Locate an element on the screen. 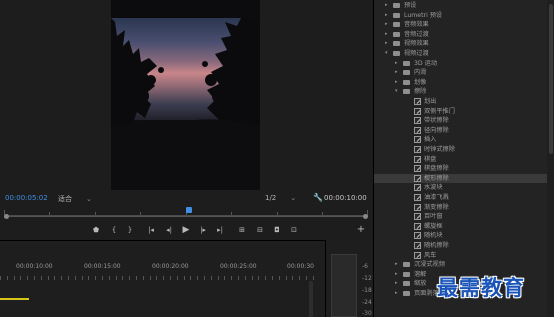 The width and height of the screenshot is (554, 317). effect-label: 时钟式擦除 is located at coordinates (439, 149).